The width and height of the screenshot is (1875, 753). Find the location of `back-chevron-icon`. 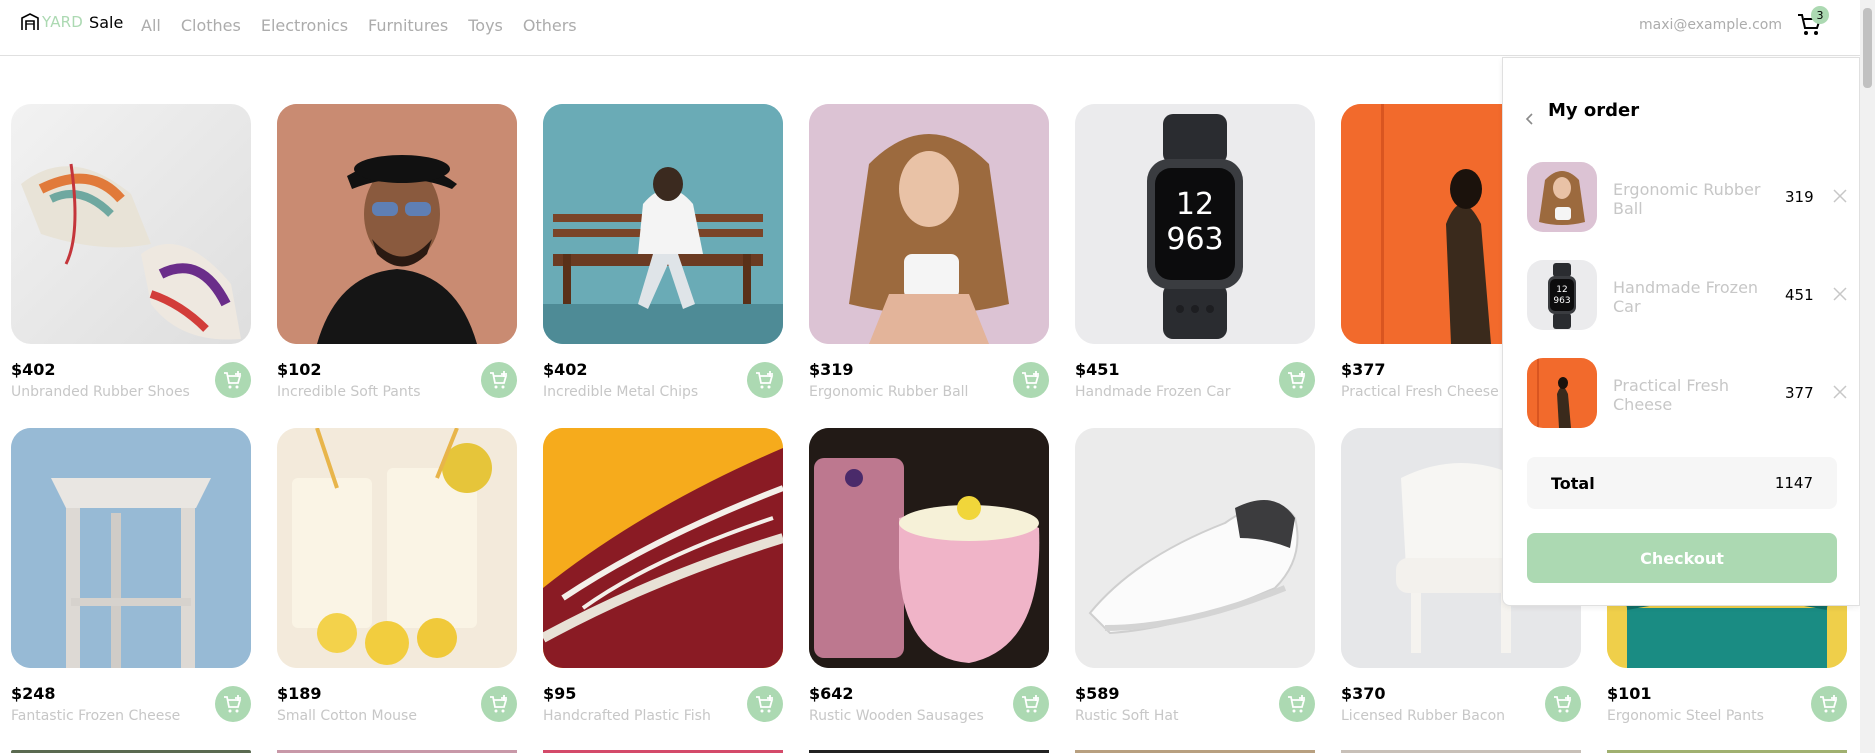

back-chevron-icon is located at coordinates (1530, 119).